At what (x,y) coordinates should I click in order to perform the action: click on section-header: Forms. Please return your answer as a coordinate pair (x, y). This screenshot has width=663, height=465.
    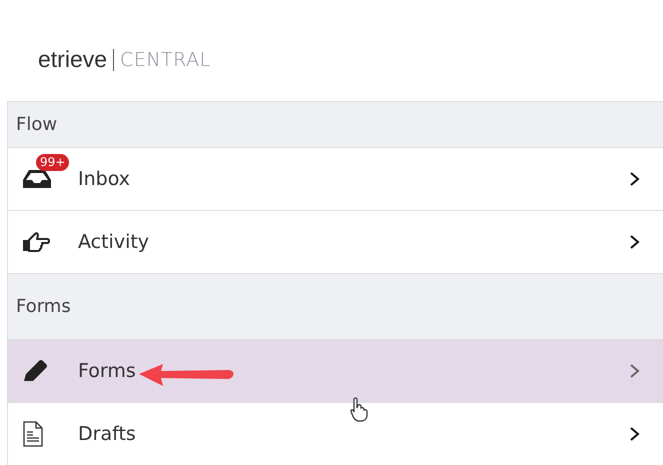
    Looking at the image, I should click on (43, 306).